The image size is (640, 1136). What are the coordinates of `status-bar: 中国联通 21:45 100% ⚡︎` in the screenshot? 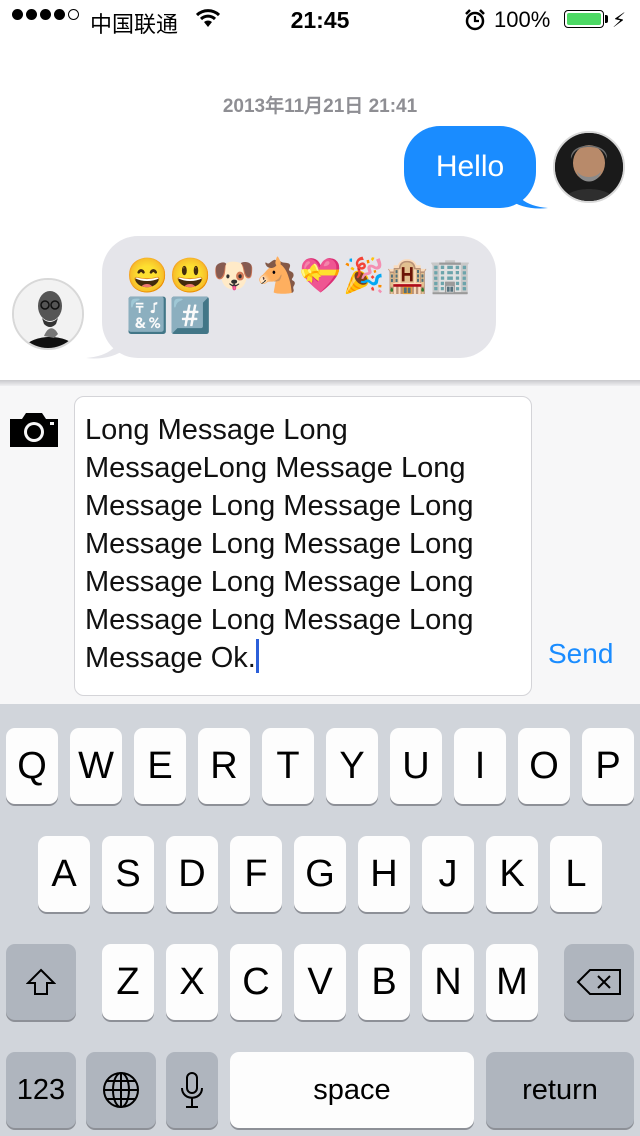 It's located at (320, 20).